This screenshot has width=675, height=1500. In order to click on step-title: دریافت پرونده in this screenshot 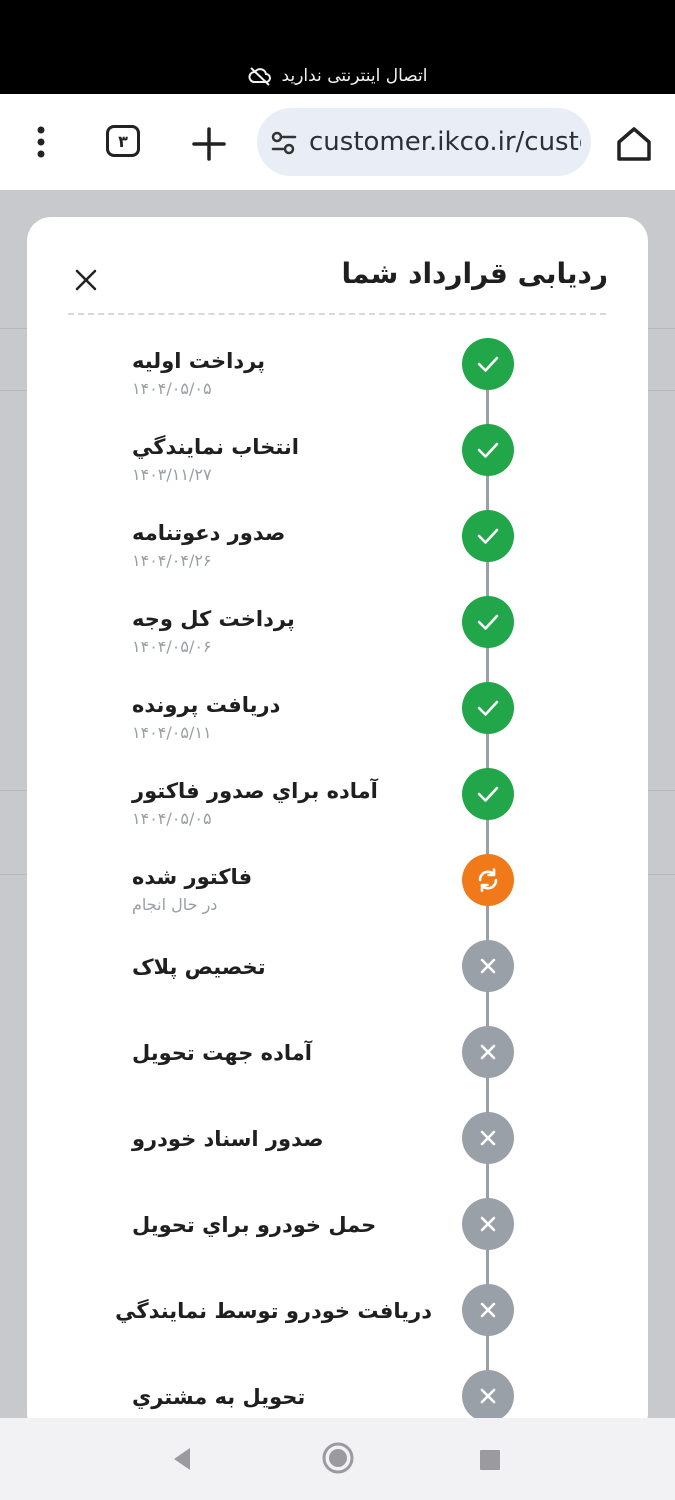, I will do `click(206, 705)`.